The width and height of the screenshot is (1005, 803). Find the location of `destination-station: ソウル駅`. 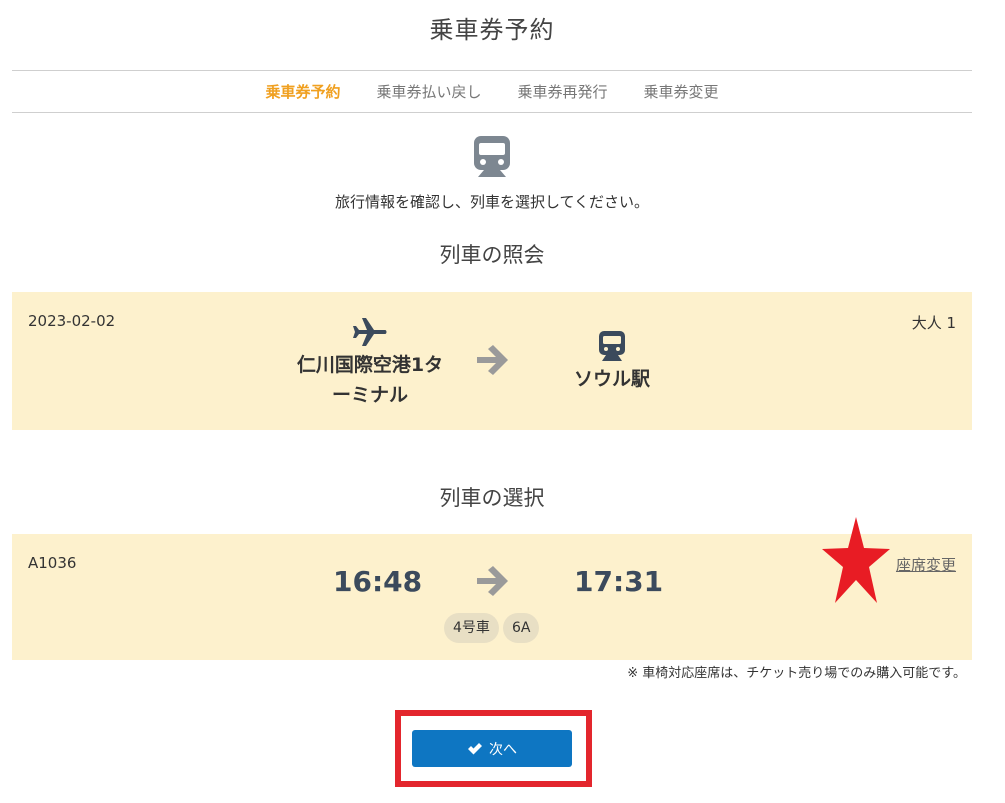

destination-station: ソウル駅 is located at coordinates (612, 362).